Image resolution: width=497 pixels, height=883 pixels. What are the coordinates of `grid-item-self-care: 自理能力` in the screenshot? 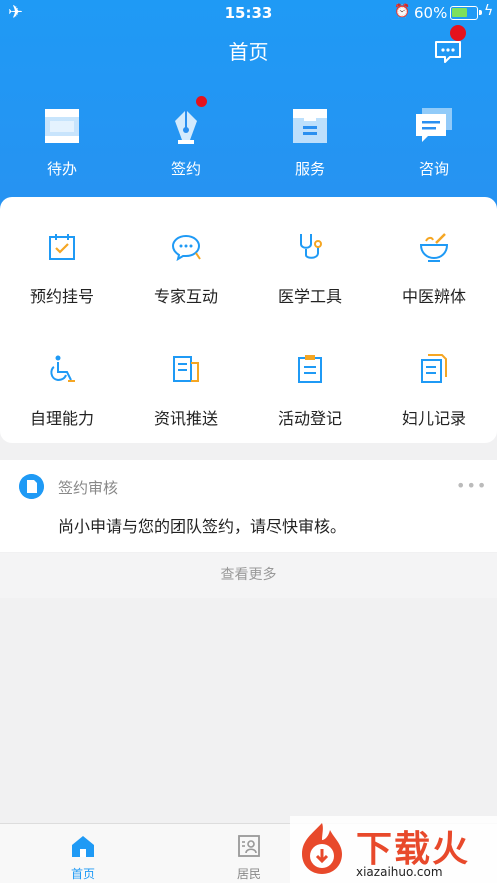 It's located at (62, 408).